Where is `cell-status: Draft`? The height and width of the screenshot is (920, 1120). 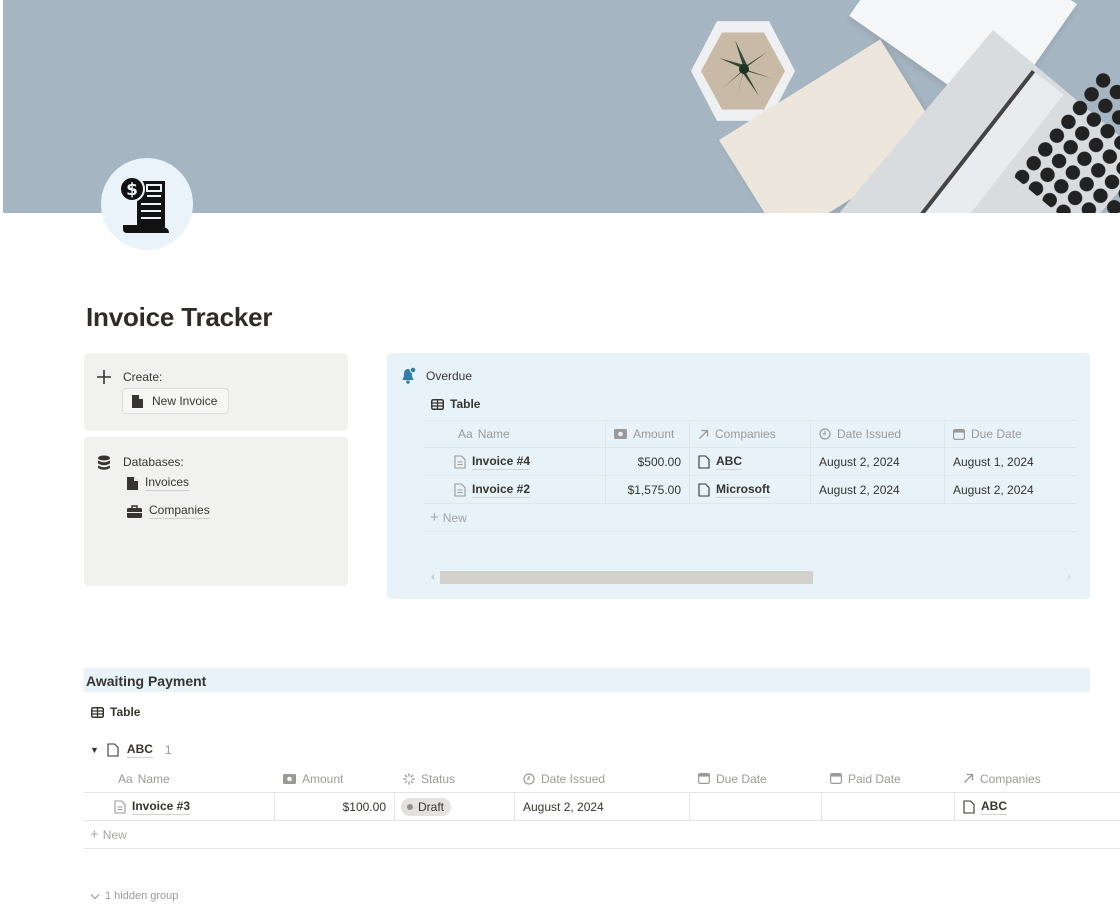 cell-status: Draft is located at coordinates (455, 806).